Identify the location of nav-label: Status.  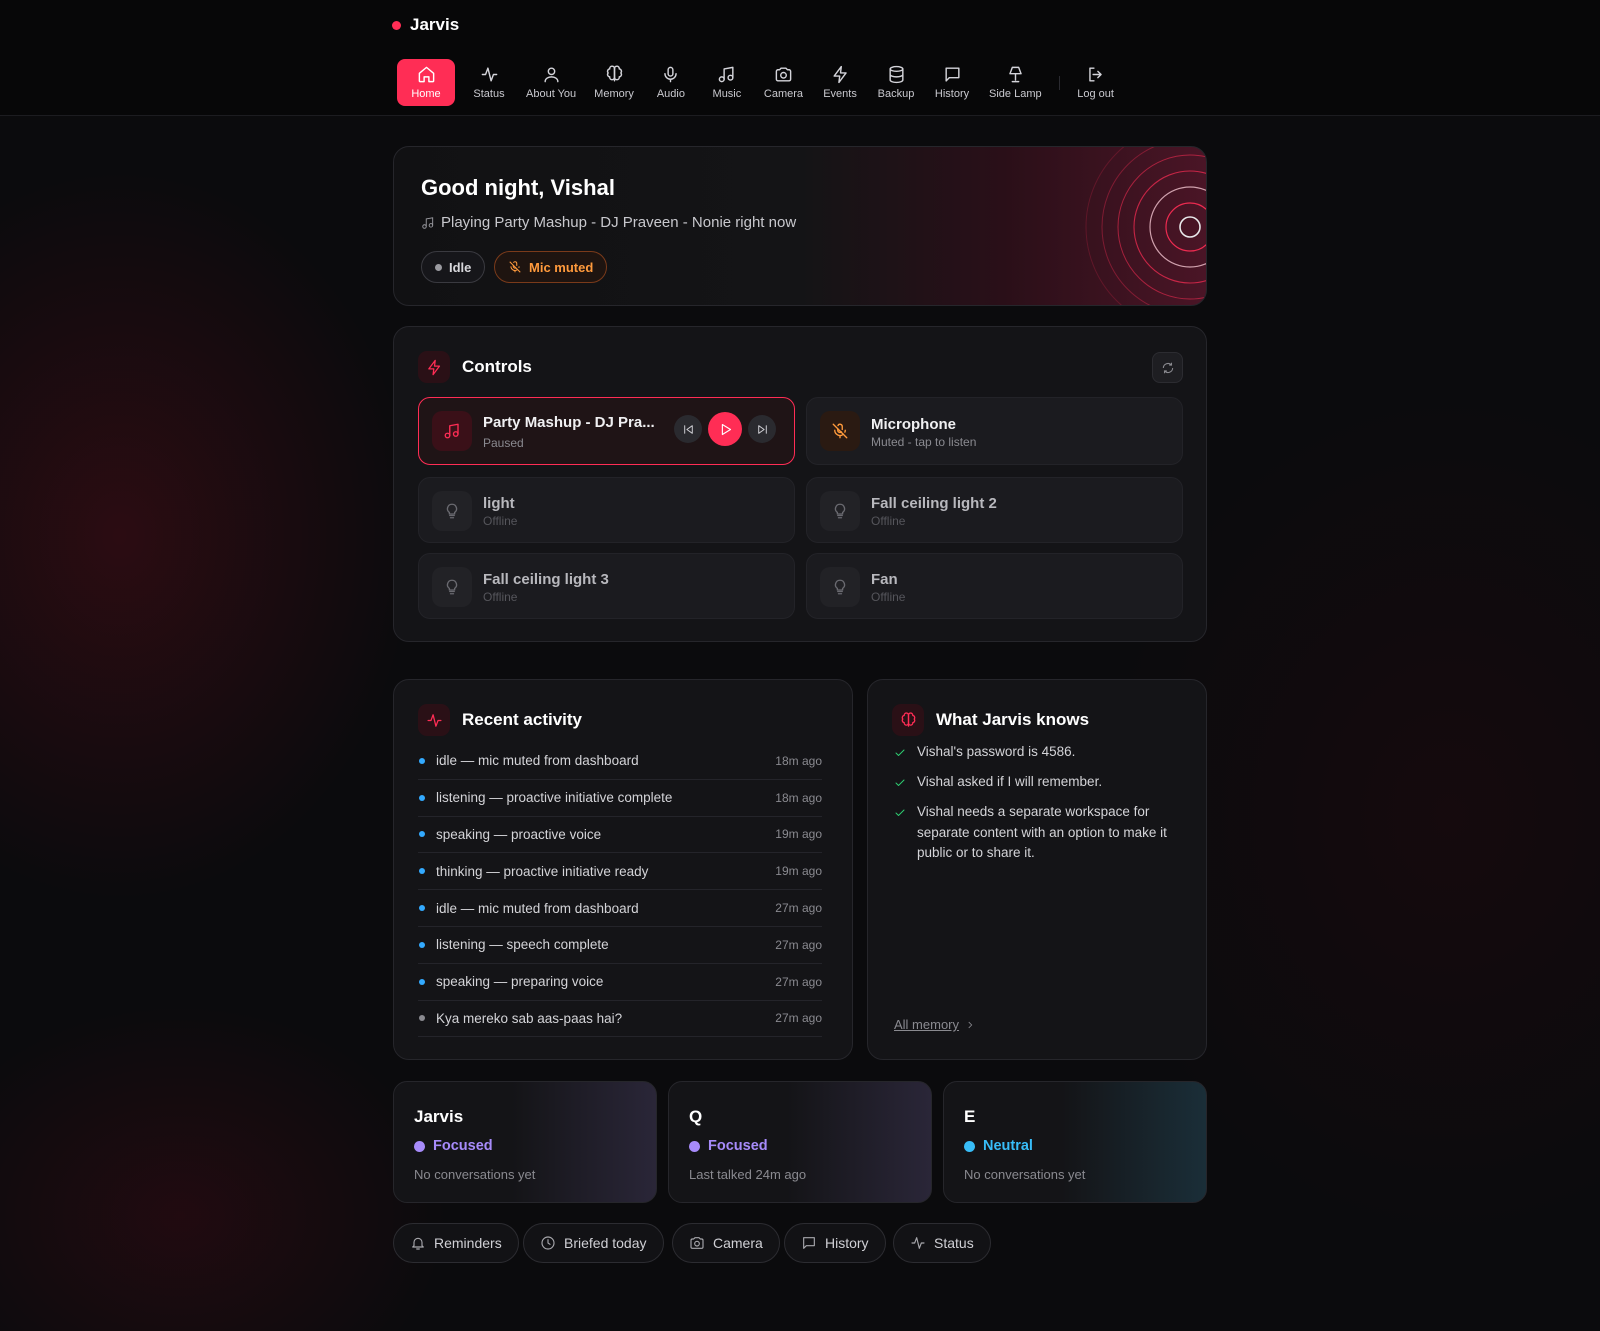
(489, 94).